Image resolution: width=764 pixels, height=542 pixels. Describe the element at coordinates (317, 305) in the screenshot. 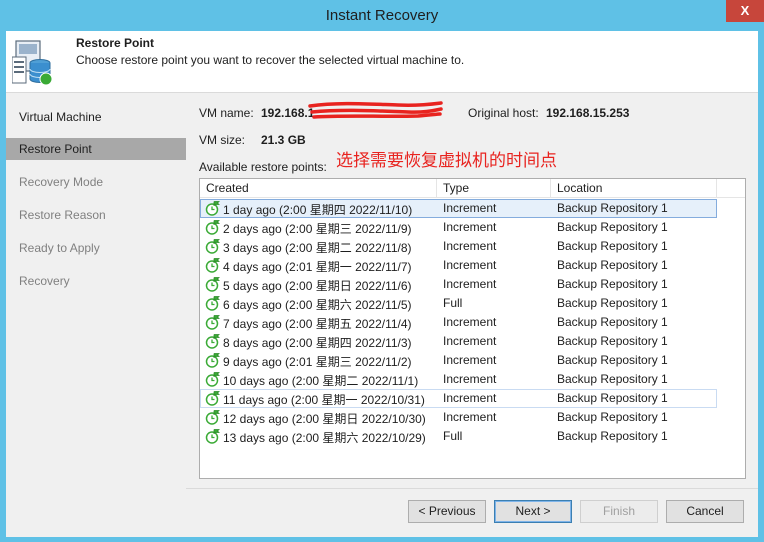

I see `cell-created: 6 days ago (2:00 星期六 2022/11/5)` at that location.